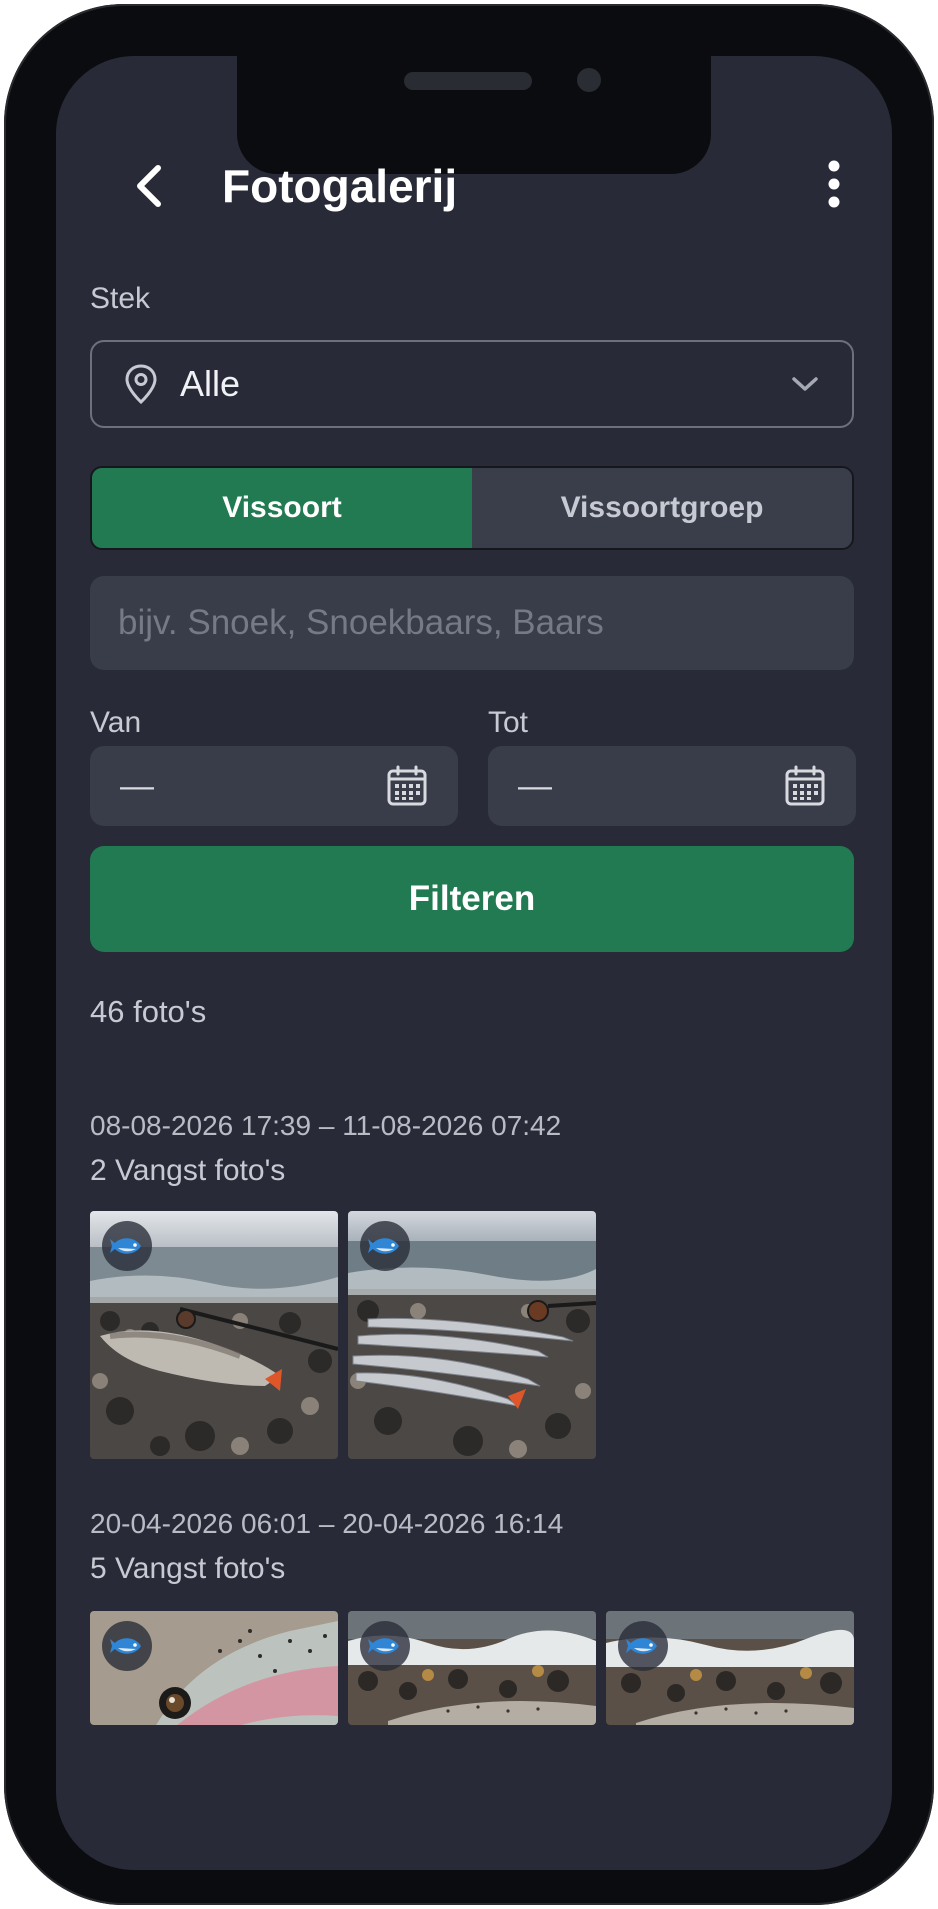 Image resolution: width=938 pixels, height=1909 pixels. I want to click on back-arrow-icon, so click(149, 186).